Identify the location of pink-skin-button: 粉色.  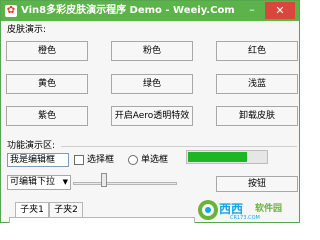
(152, 51).